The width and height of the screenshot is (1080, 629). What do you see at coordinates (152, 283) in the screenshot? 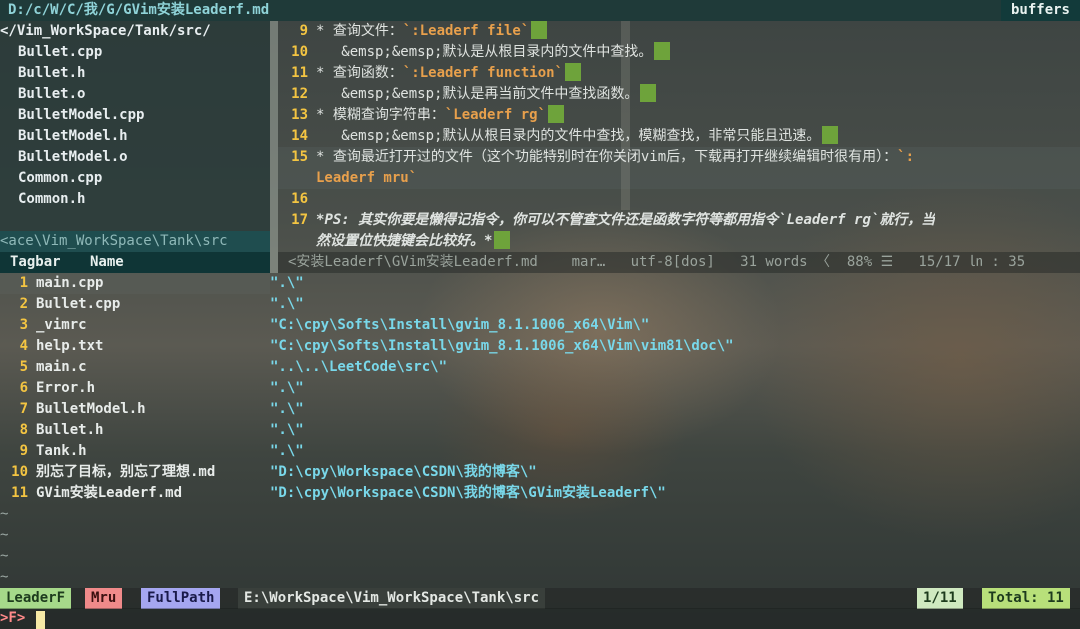
I see `mru-item: 1 main.cpp ".\"` at bounding box center [152, 283].